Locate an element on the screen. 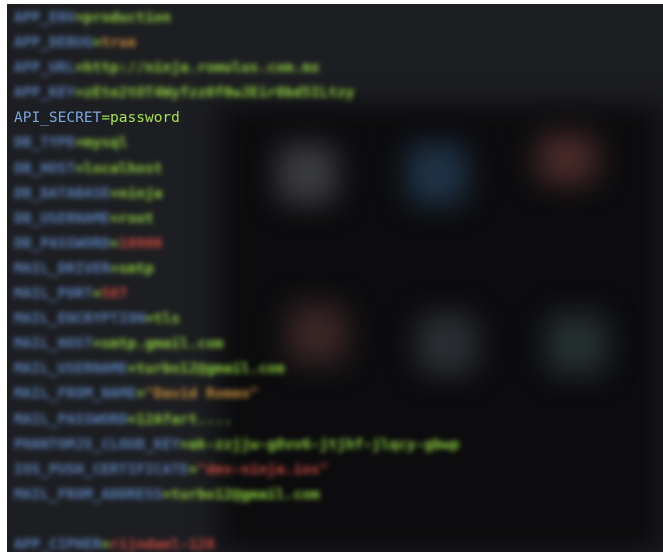  env-key: API_SECRET is located at coordinates (58, 118).